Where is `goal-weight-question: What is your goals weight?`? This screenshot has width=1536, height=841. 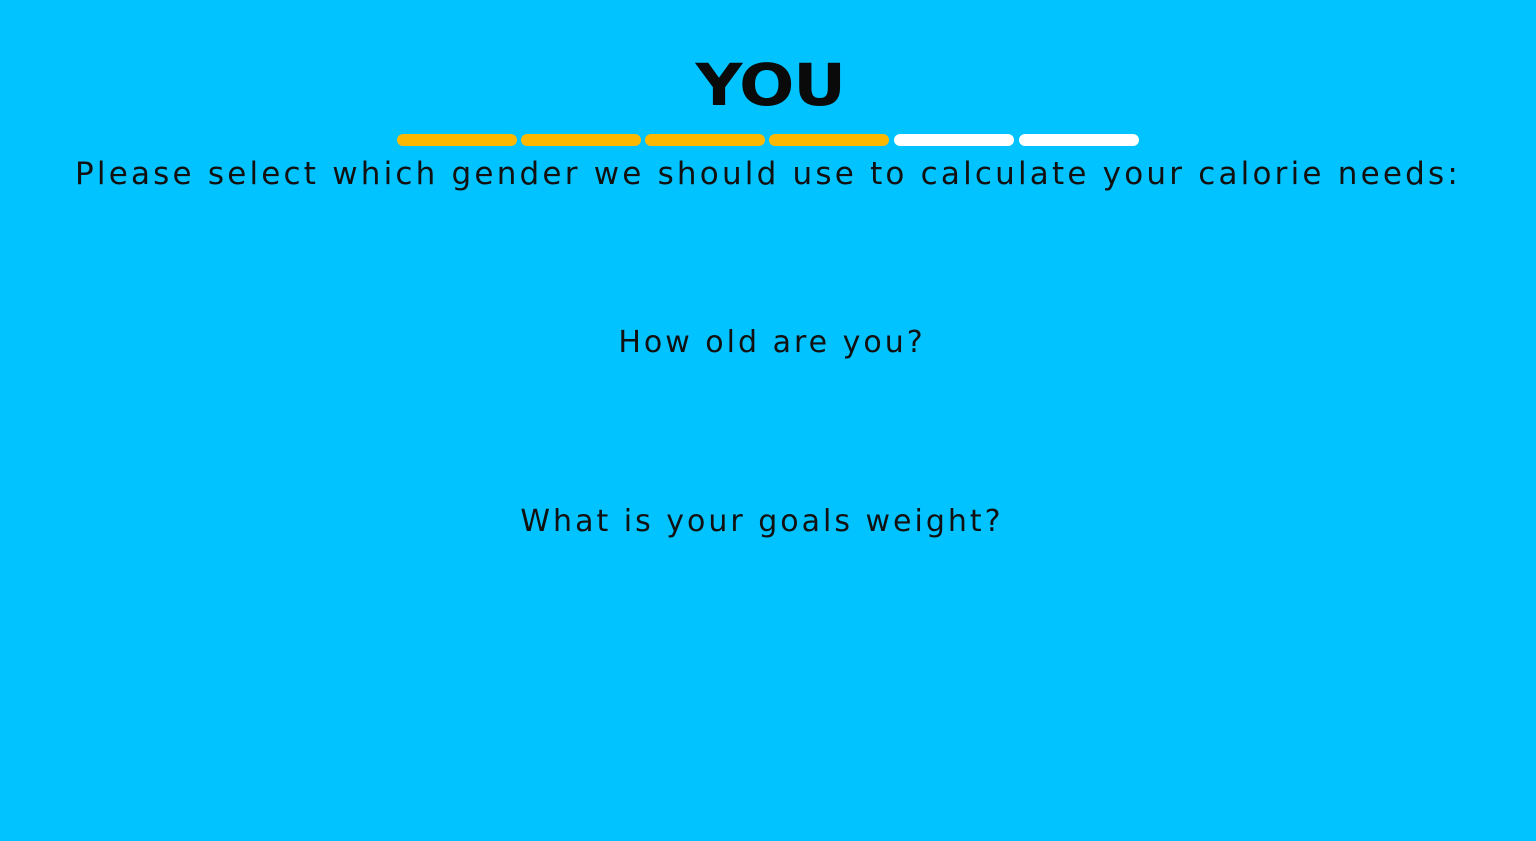
goal-weight-question: What is your goals weight? is located at coordinates (762, 521).